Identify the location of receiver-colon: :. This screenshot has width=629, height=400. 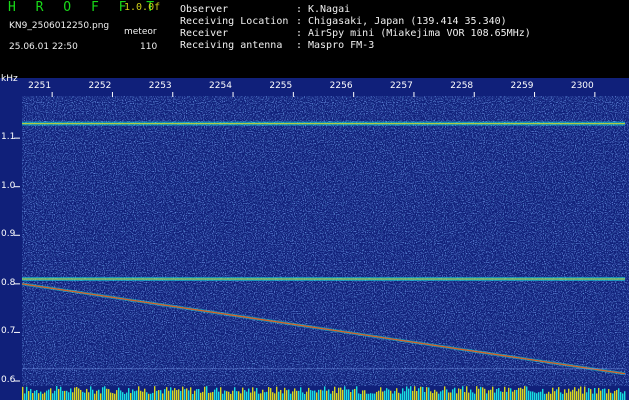
(299, 33).